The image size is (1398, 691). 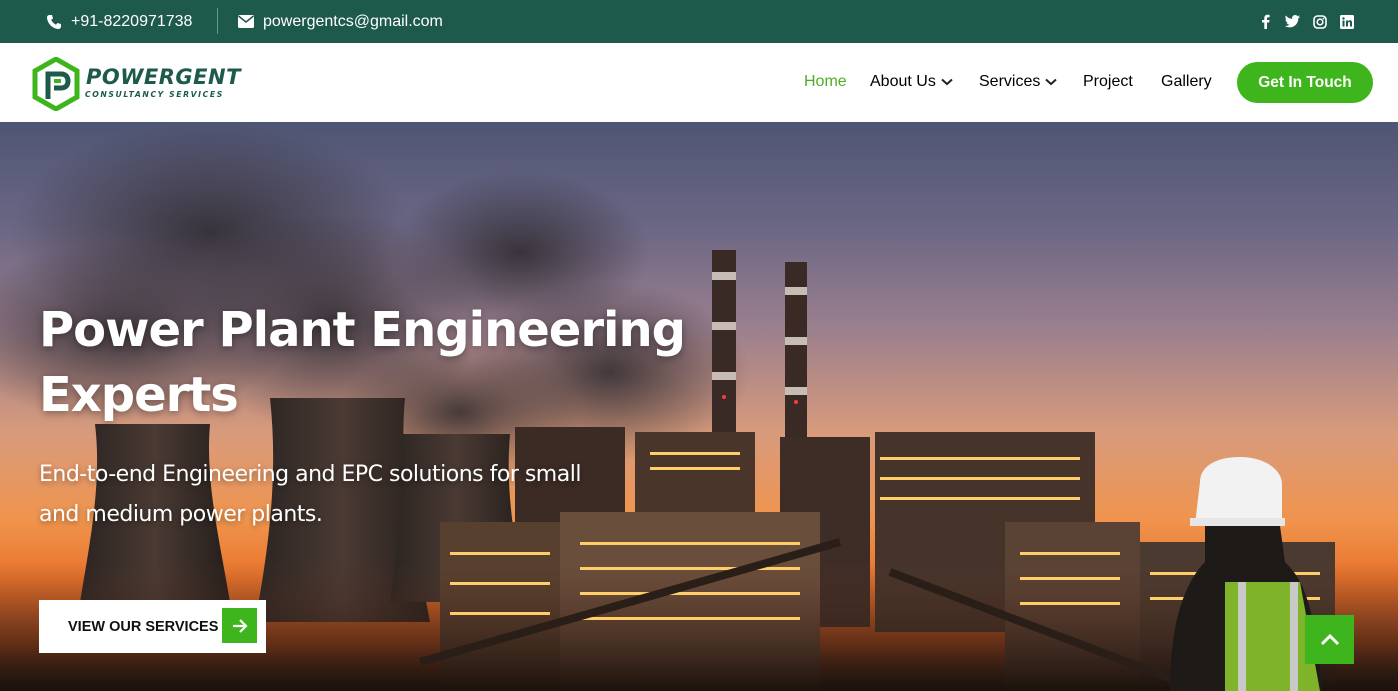 I want to click on email-contact: powergentcs@gmail.com, so click(x=340, y=21).